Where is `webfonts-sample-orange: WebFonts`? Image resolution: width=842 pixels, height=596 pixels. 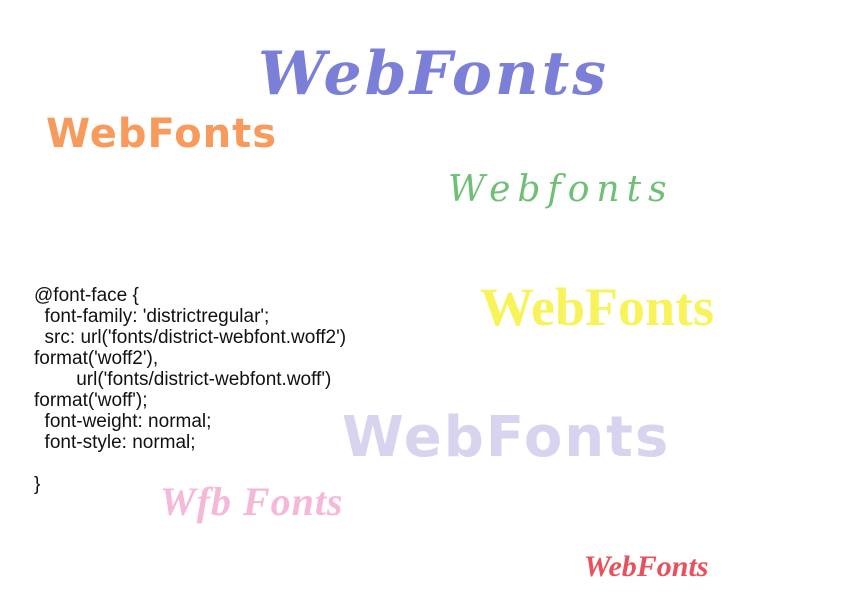 webfonts-sample-orange: WebFonts is located at coordinates (162, 134).